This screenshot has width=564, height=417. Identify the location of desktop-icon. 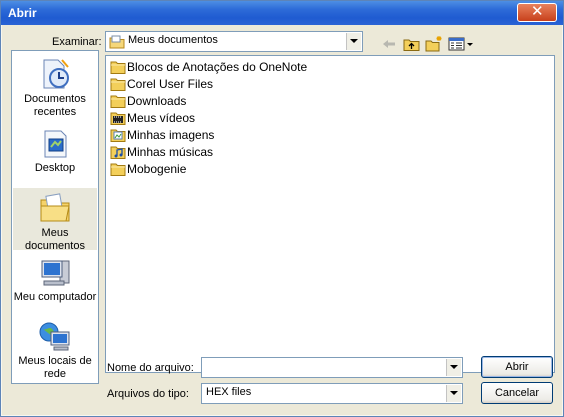
(55, 144).